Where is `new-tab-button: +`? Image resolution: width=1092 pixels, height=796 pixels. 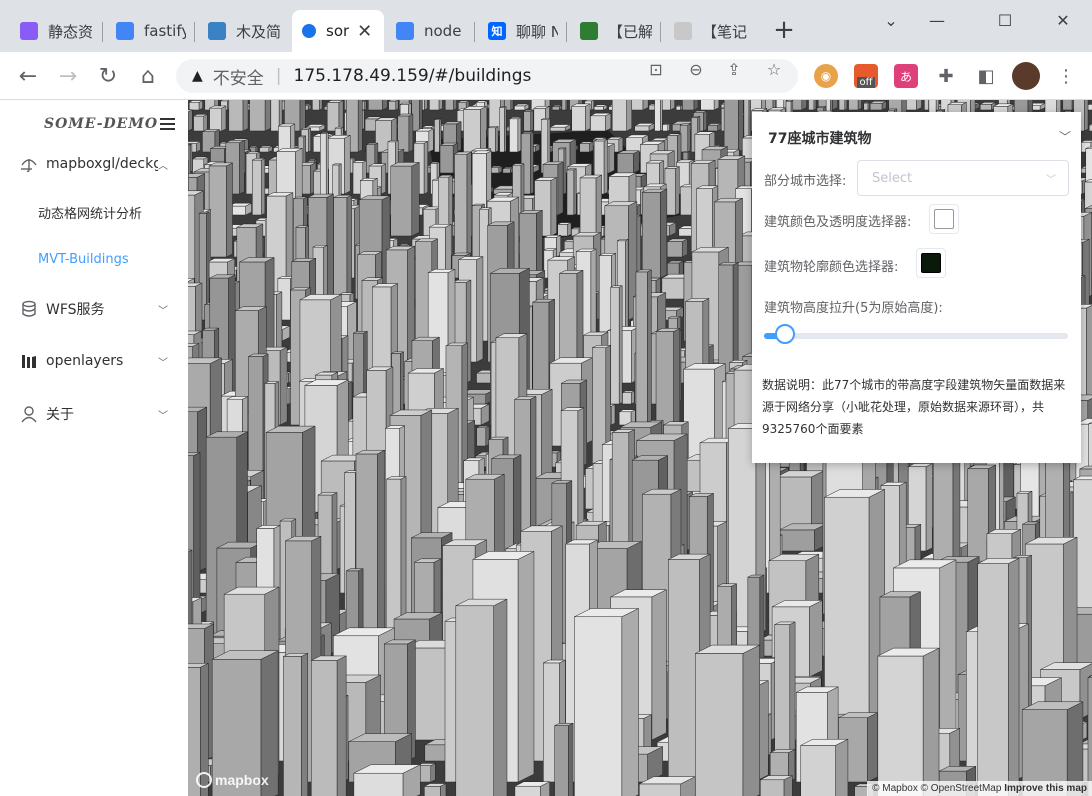 new-tab-button: + is located at coordinates (784, 30).